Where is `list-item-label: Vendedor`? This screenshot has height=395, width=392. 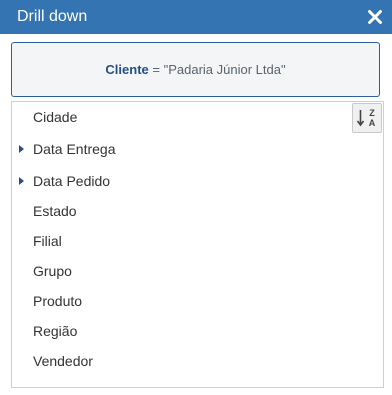 list-item-label: Vendedor is located at coordinates (63, 361).